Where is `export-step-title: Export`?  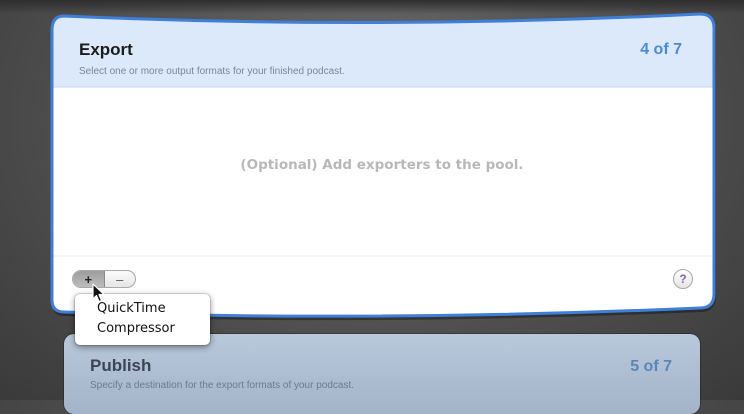
export-step-title: Export is located at coordinates (106, 49).